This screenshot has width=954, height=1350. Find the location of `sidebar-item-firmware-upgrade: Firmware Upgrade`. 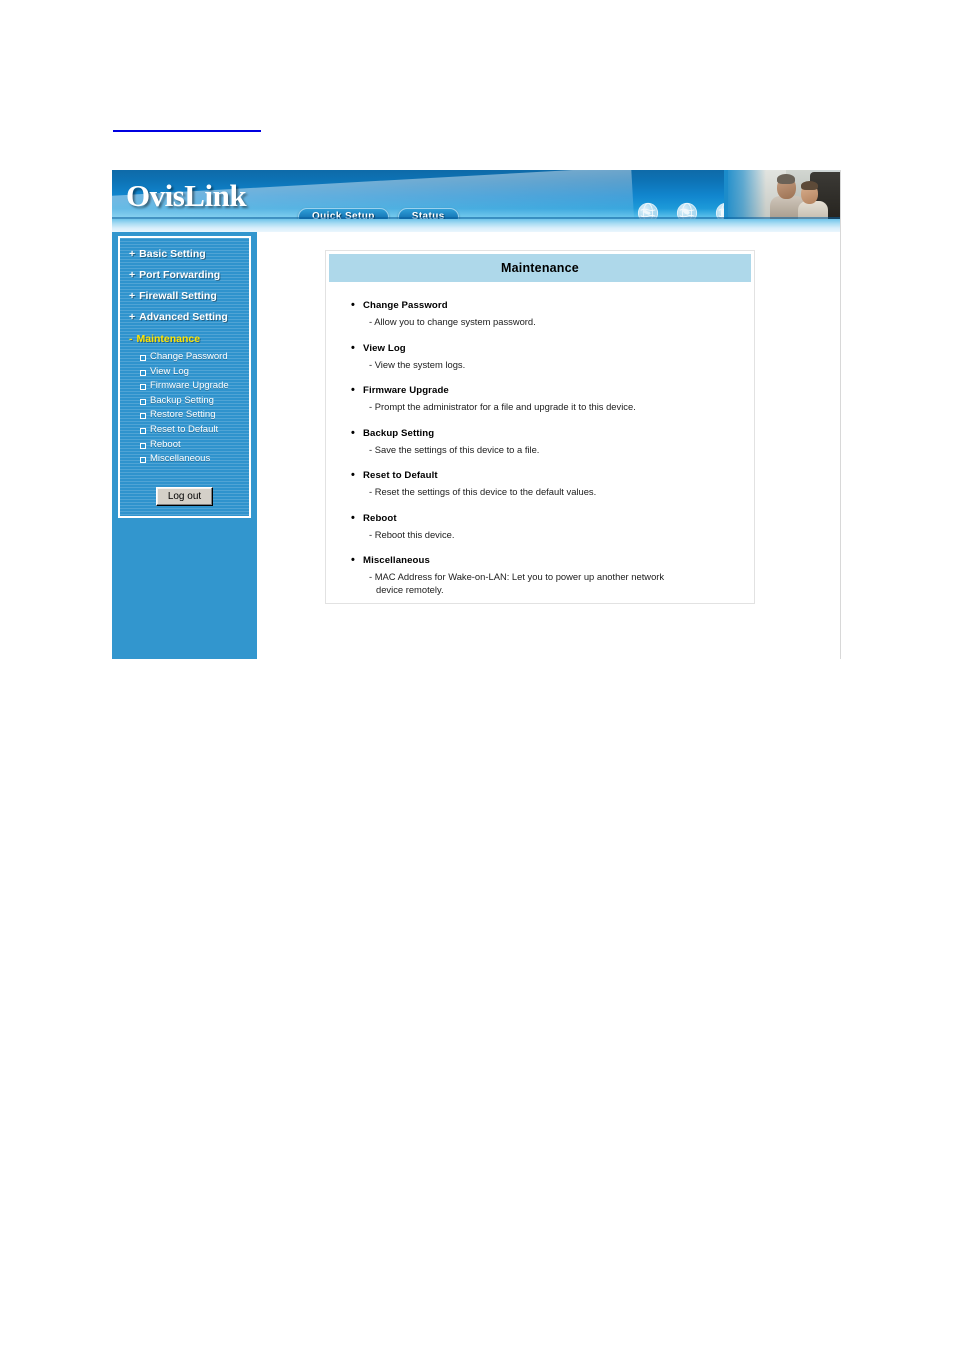

sidebar-item-firmware-upgrade: Firmware Upgrade is located at coordinates (194, 386).